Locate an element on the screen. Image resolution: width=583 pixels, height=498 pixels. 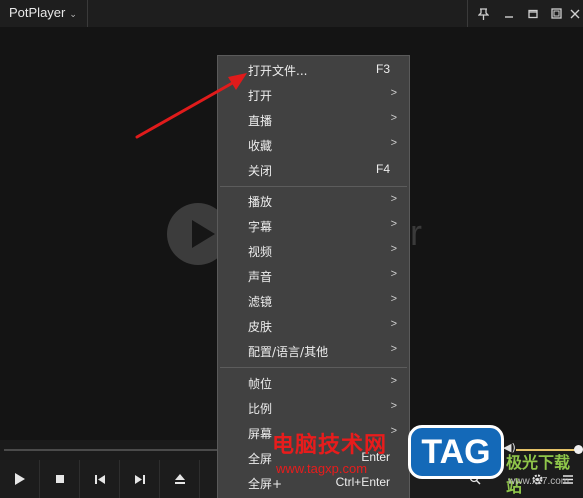
tag-logo: TAG is located at coordinates (456, 452).